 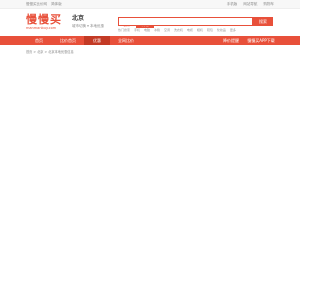 I want to click on nav-item-price-alert: 降价提醒, so click(x=231, y=40).